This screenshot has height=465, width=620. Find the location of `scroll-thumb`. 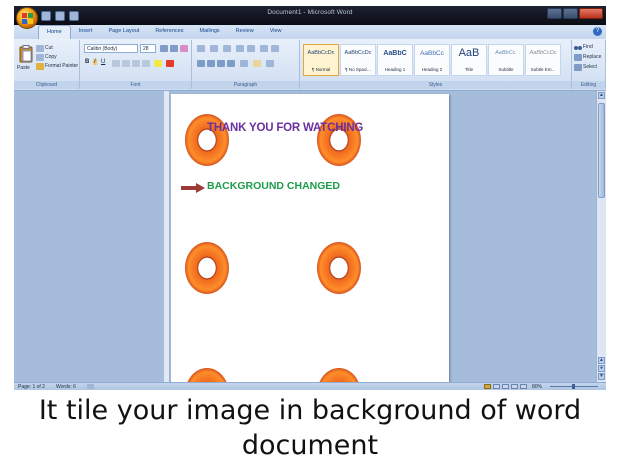

scroll-thumb is located at coordinates (601, 150).